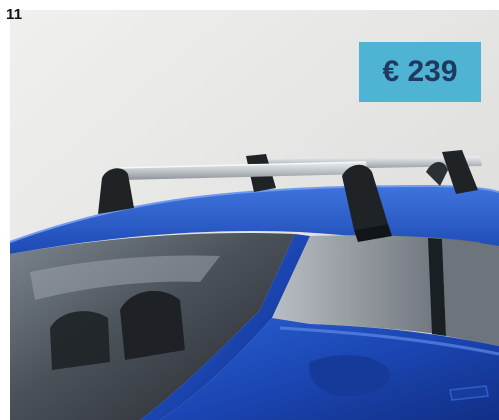 This screenshot has width=499, height=420. Describe the element at coordinates (14, 14) in the screenshot. I see `item-number: 11` at that location.